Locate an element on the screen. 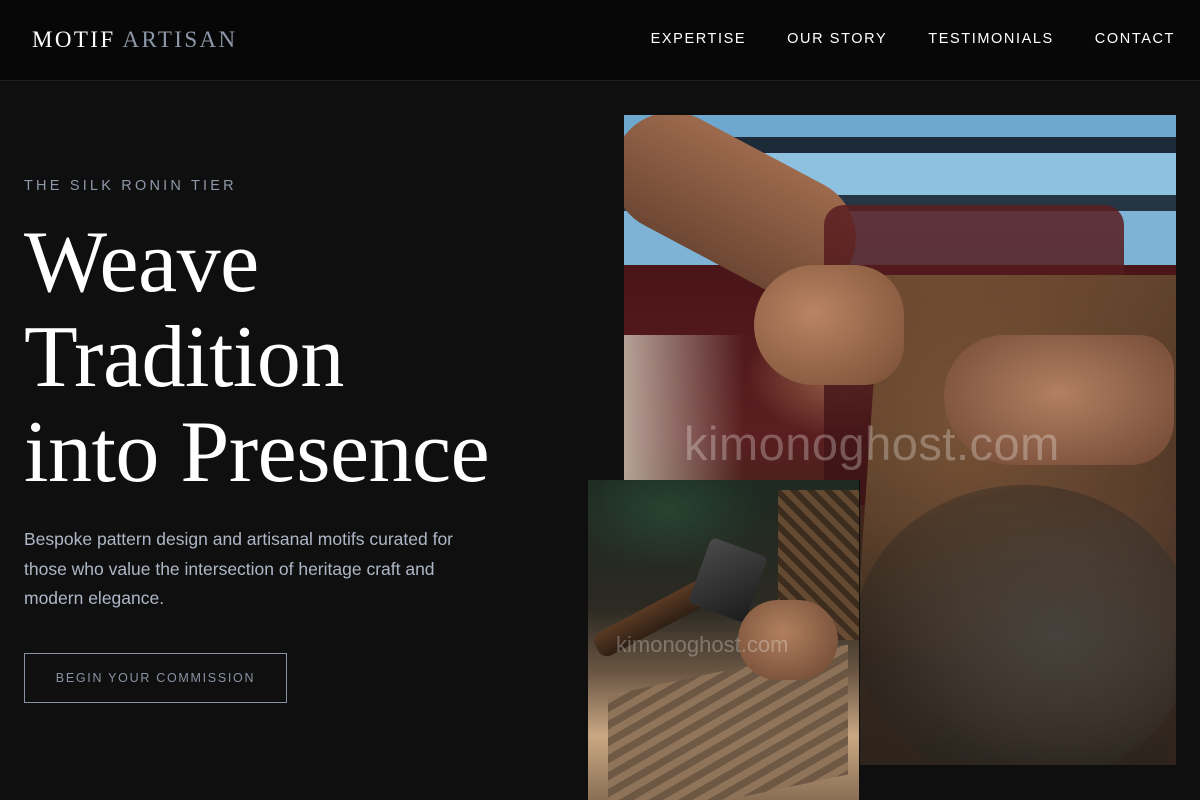 This screenshot has width=1200, height=800. hero-headline: Weave Tradition into Presence is located at coordinates (257, 357).